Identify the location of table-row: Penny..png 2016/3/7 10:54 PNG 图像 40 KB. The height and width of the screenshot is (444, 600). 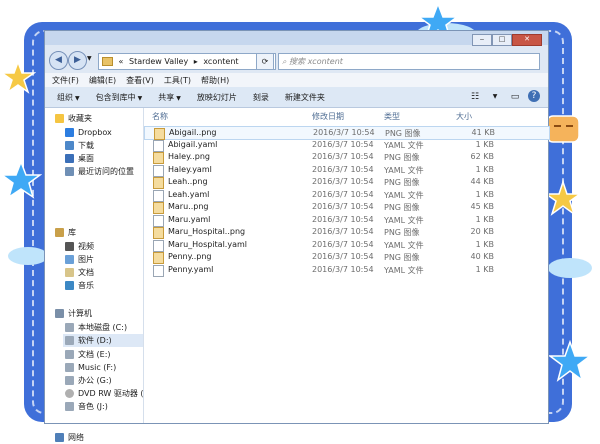
(346, 257).